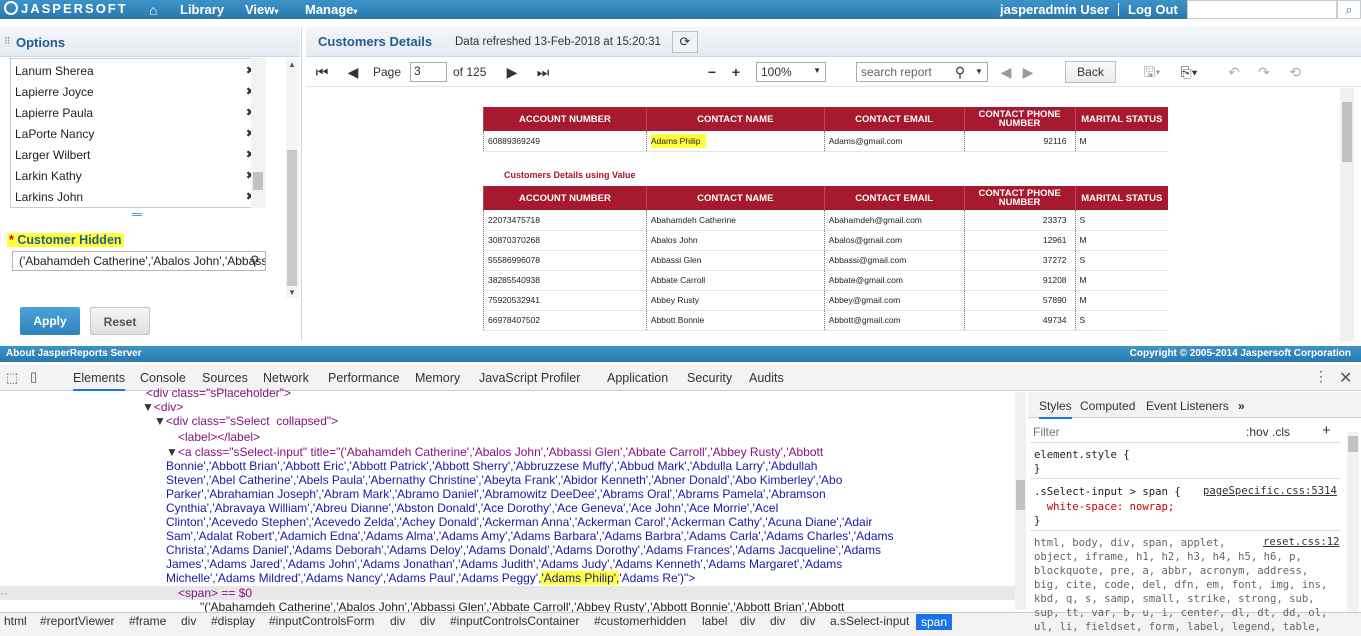  I want to click on add-style-icon: +, so click(1326, 430).